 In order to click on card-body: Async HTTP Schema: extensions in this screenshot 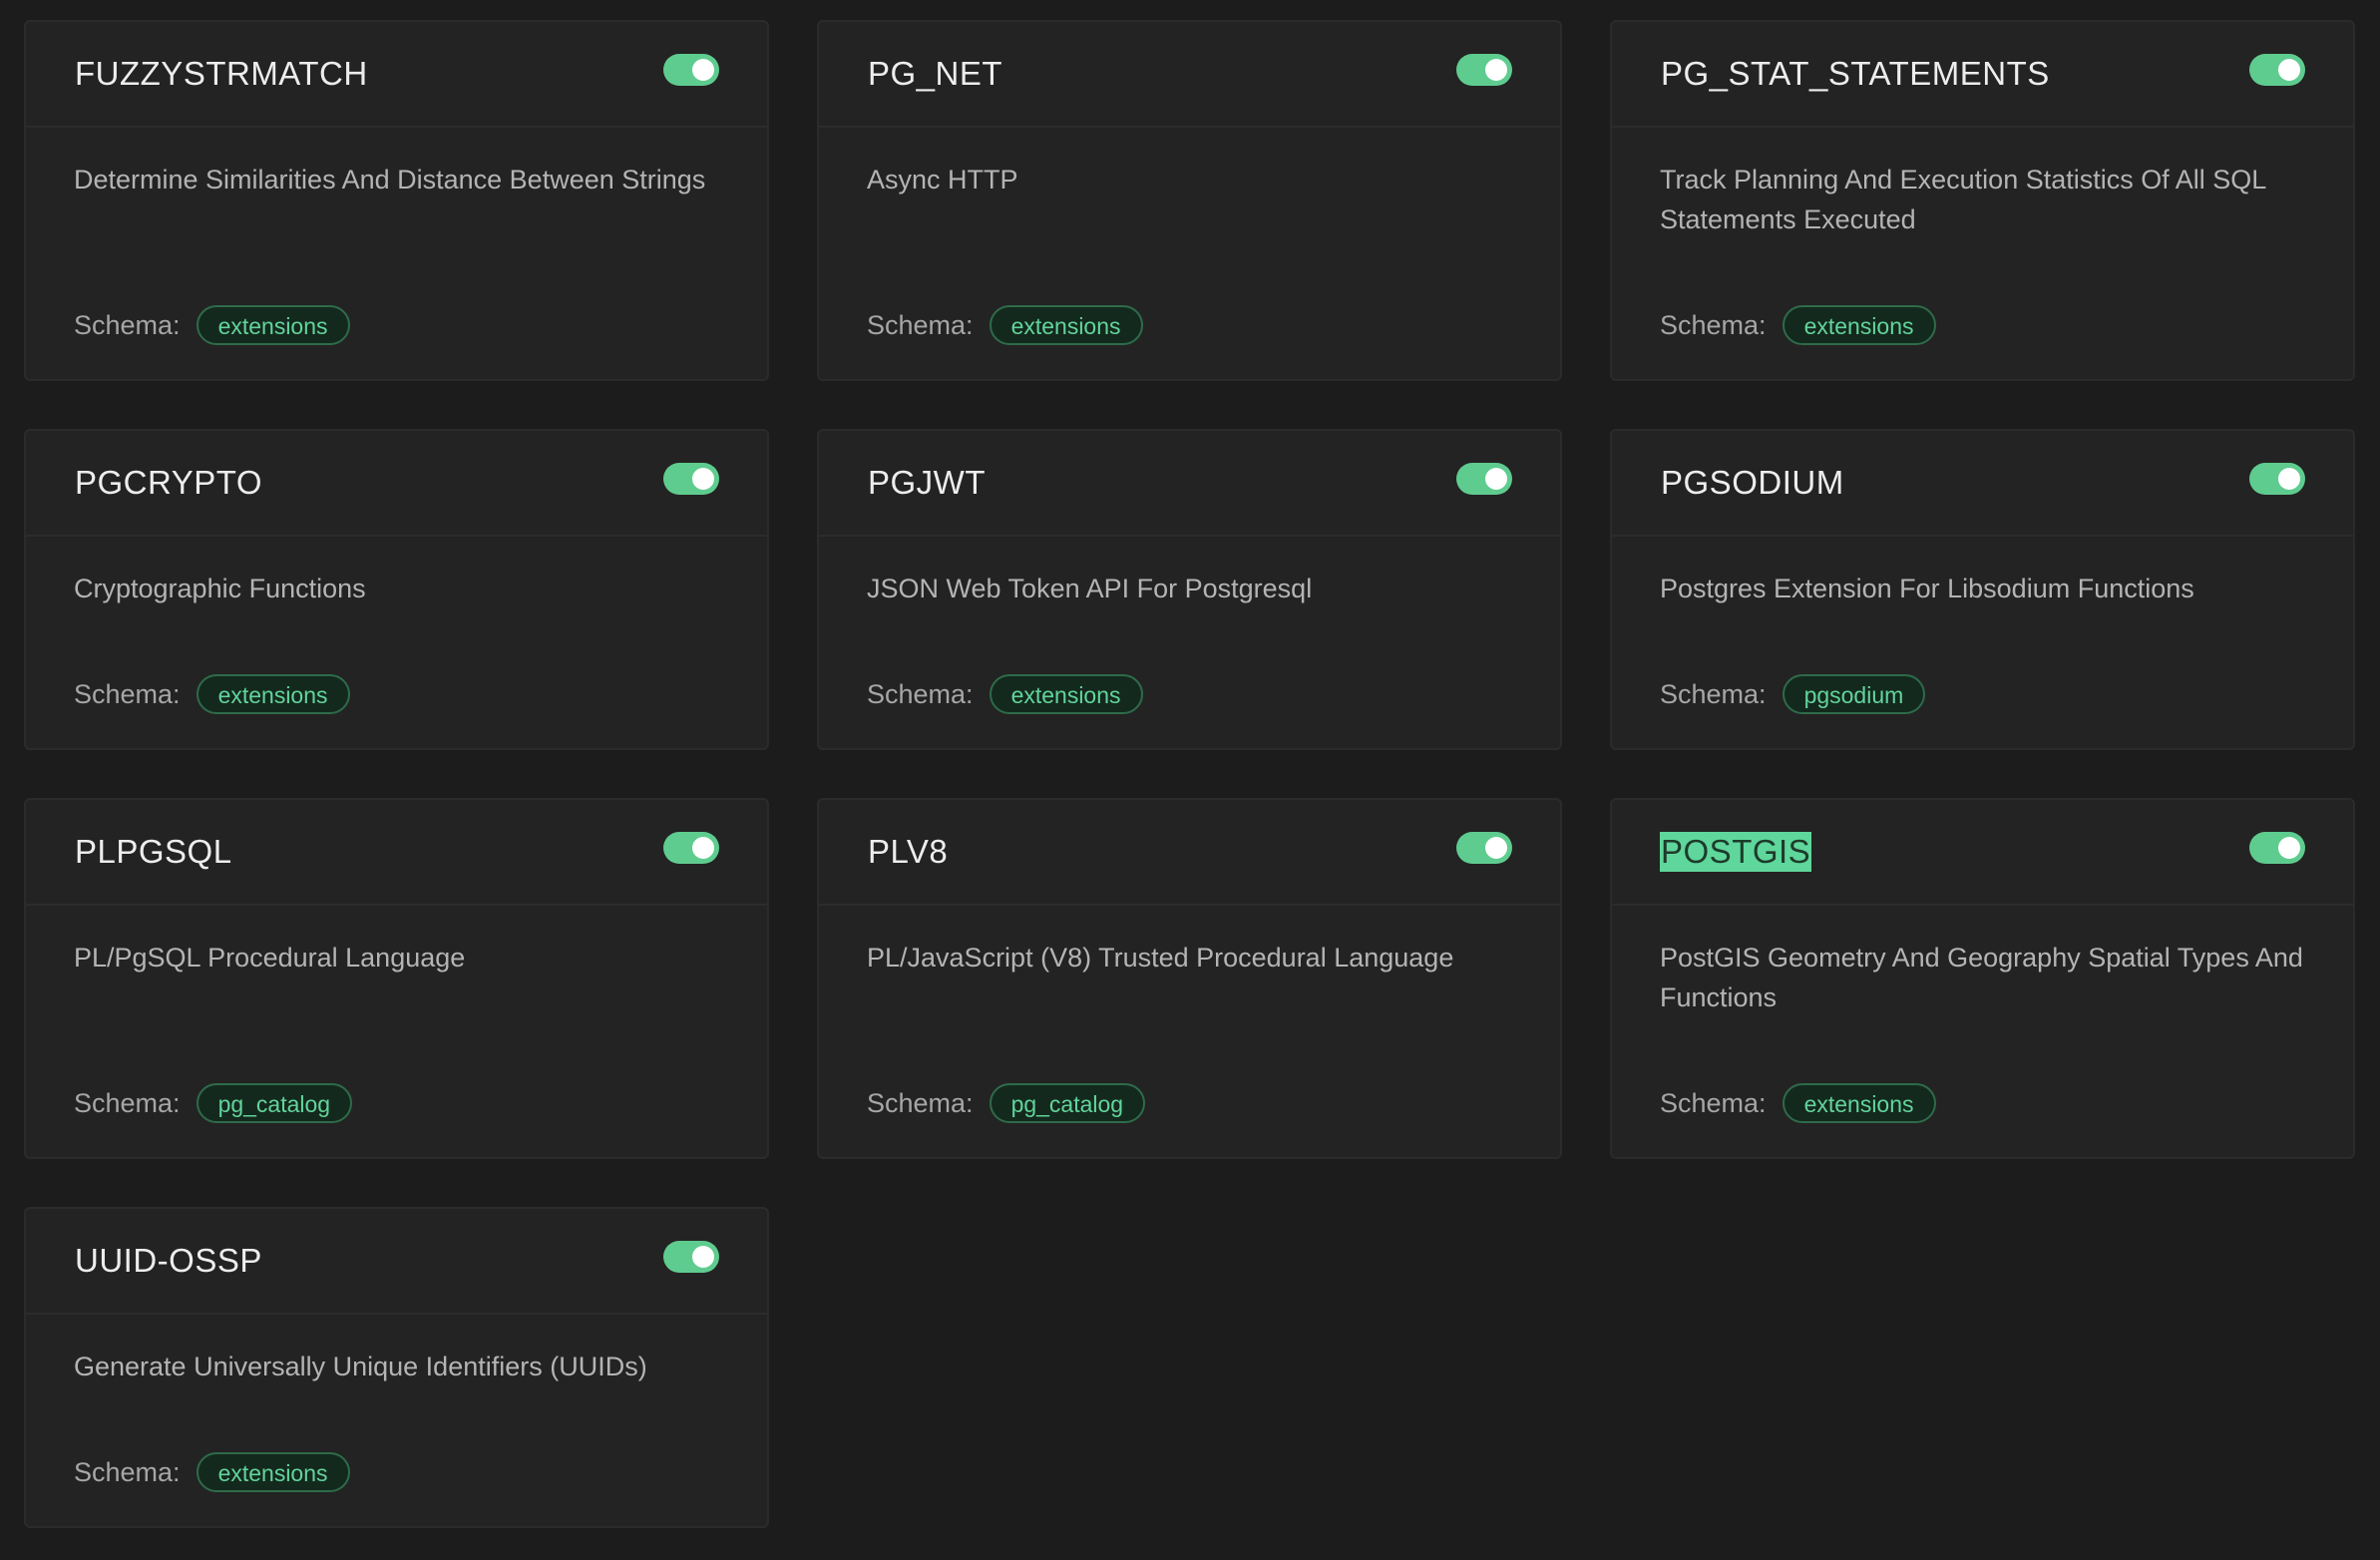, I will do `click(1190, 253)`.